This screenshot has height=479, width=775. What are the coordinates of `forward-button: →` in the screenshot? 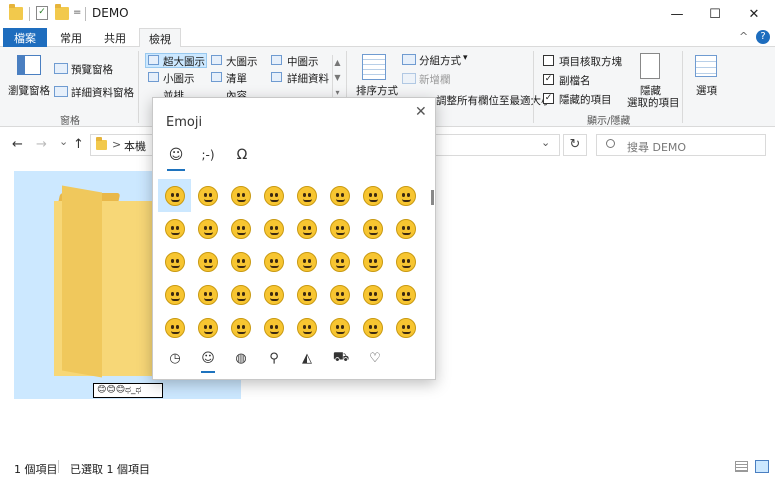 It's located at (41, 144).